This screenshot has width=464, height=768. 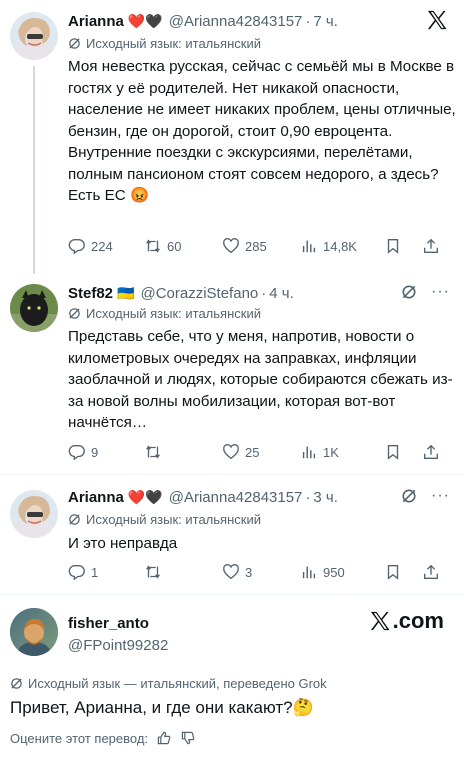 I want to click on tweet-text: И это неправда, so click(x=123, y=543).